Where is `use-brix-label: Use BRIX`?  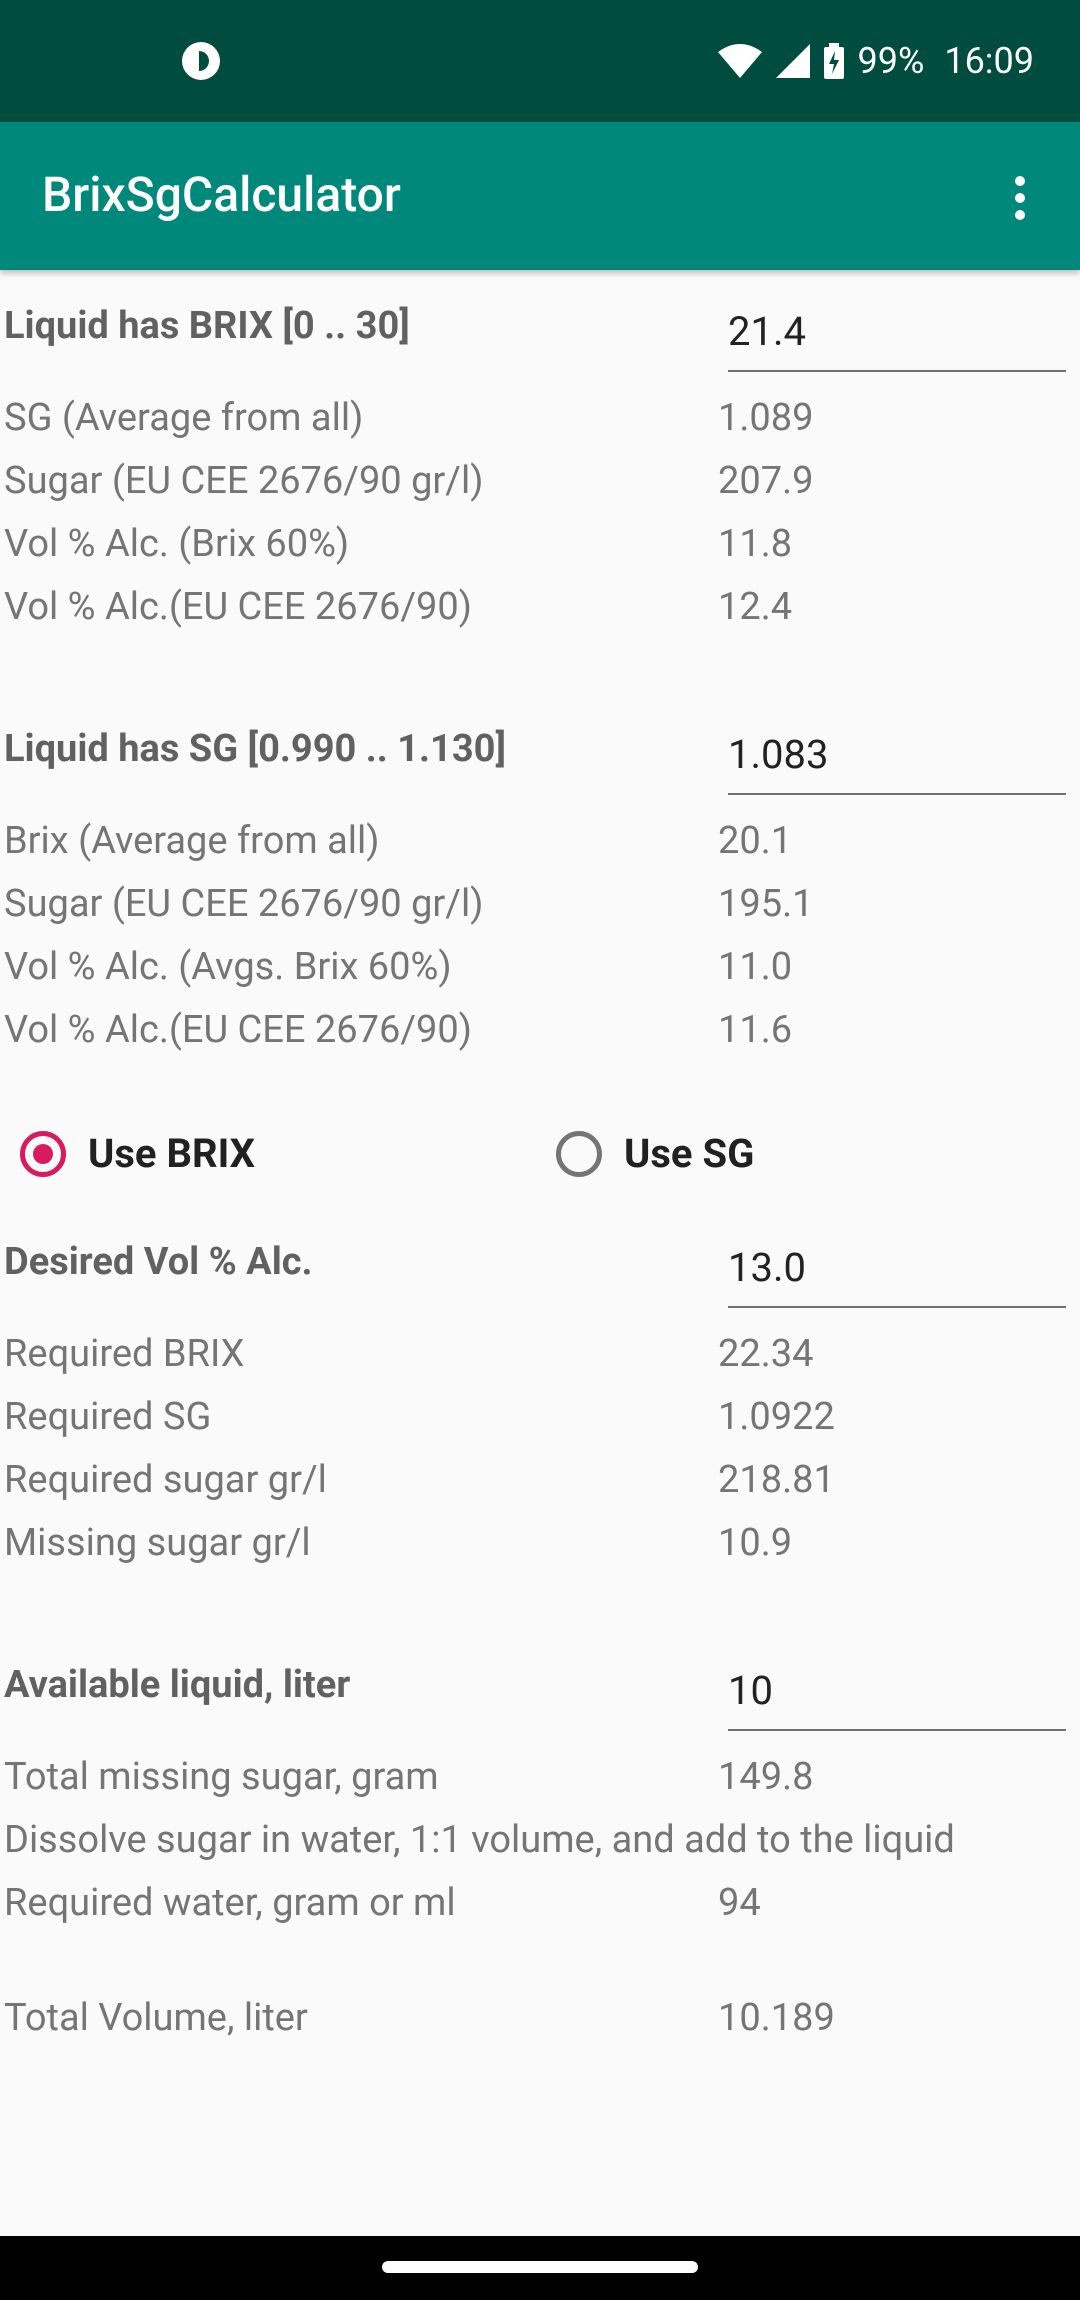 use-brix-label: Use BRIX is located at coordinates (172, 1153).